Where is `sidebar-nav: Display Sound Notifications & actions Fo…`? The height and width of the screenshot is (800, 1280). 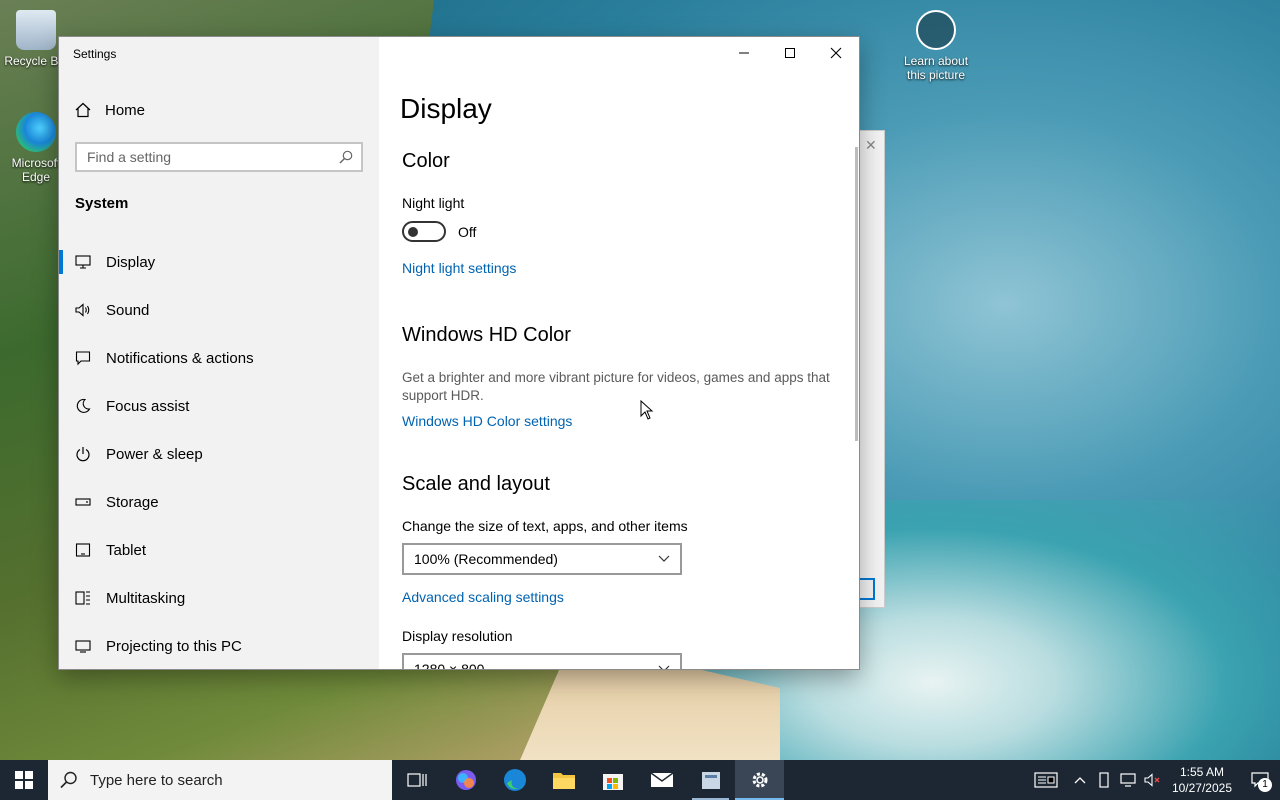 sidebar-nav: Display Sound Notifications & actions Fo… is located at coordinates (219, 453).